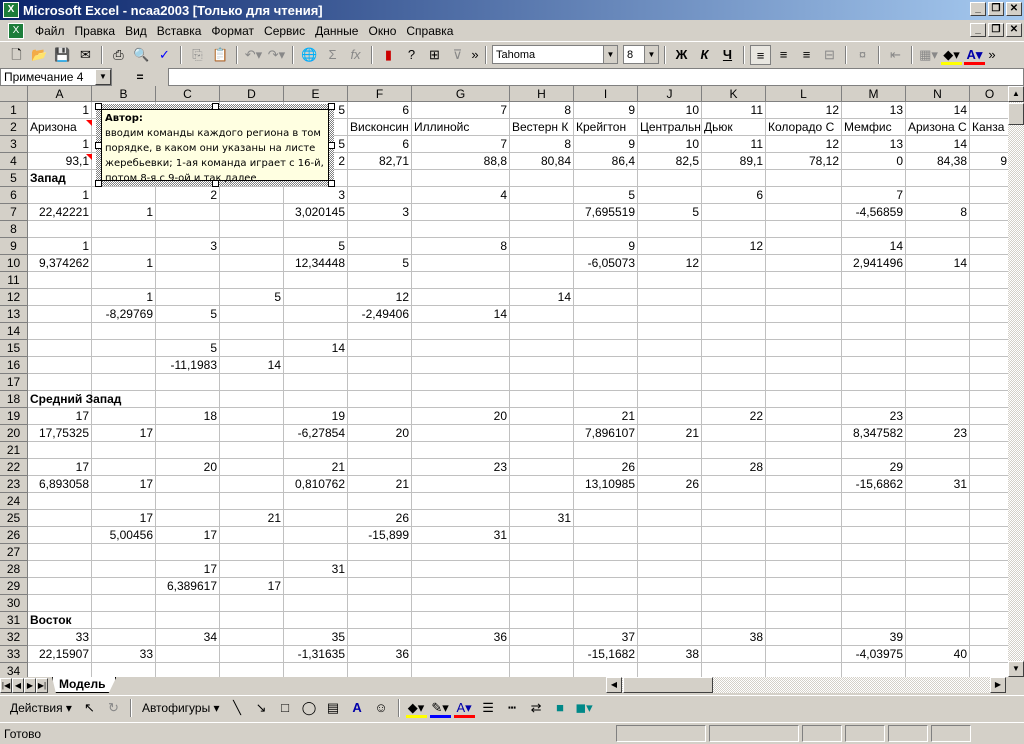 This screenshot has height=744, width=1024. What do you see at coordinates (316, 586) in the screenshot?
I see `cell-E29` at bounding box center [316, 586].